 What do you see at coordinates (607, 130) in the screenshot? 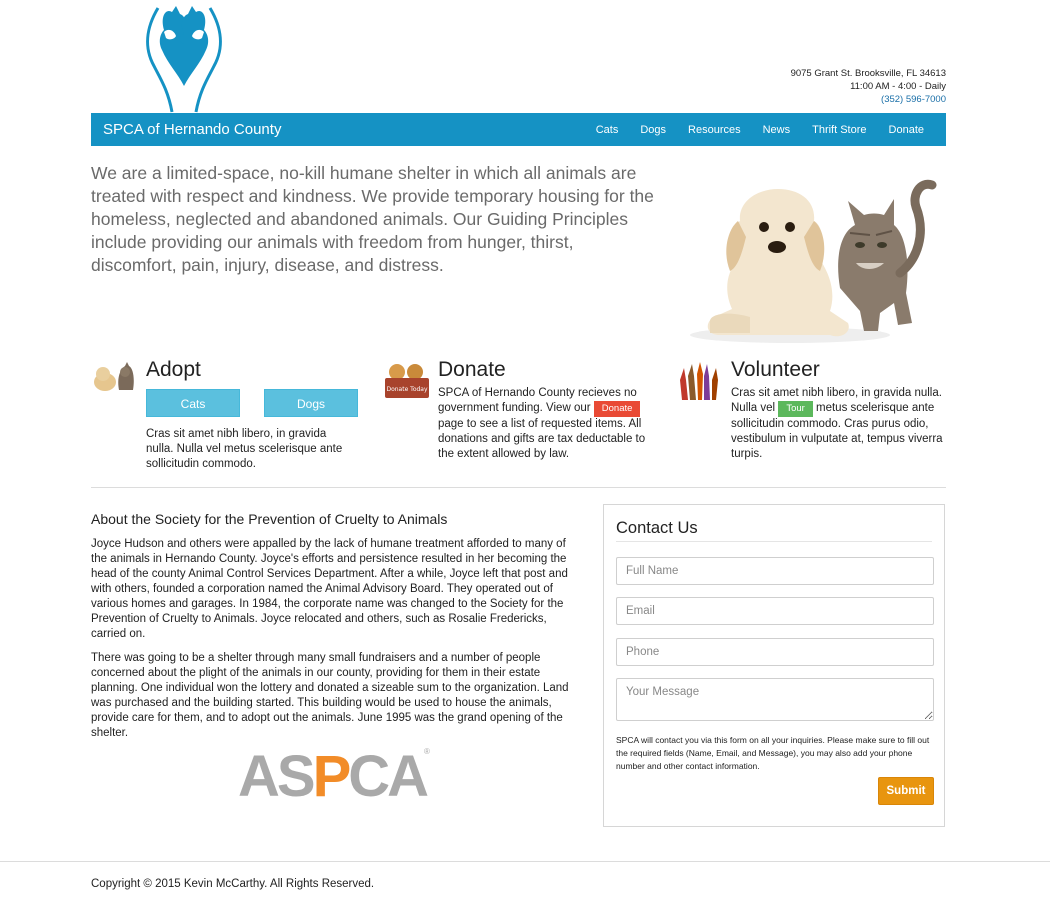
I see `nav-cats: Cats` at bounding box center [607, 130].